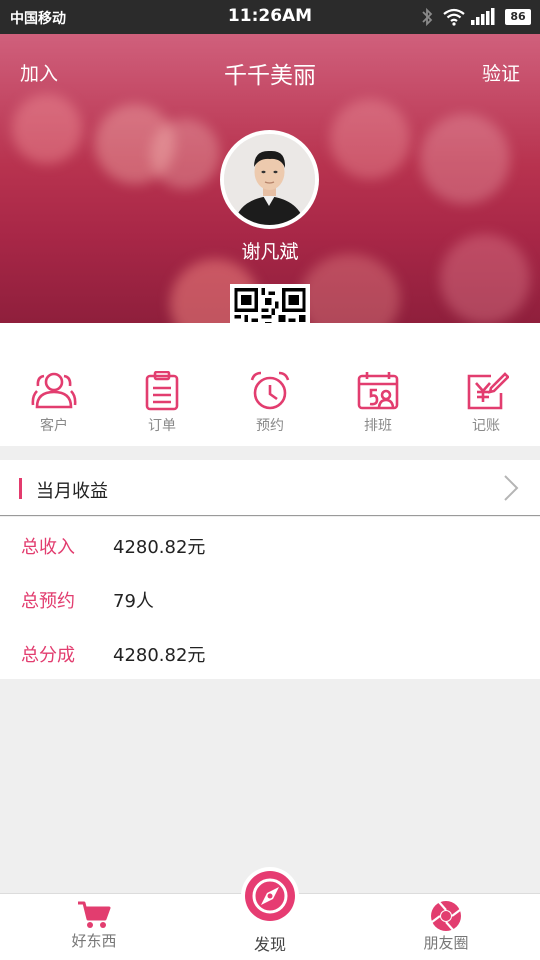  I want to click on income-row: 总预约 79人, so click(270, 598).